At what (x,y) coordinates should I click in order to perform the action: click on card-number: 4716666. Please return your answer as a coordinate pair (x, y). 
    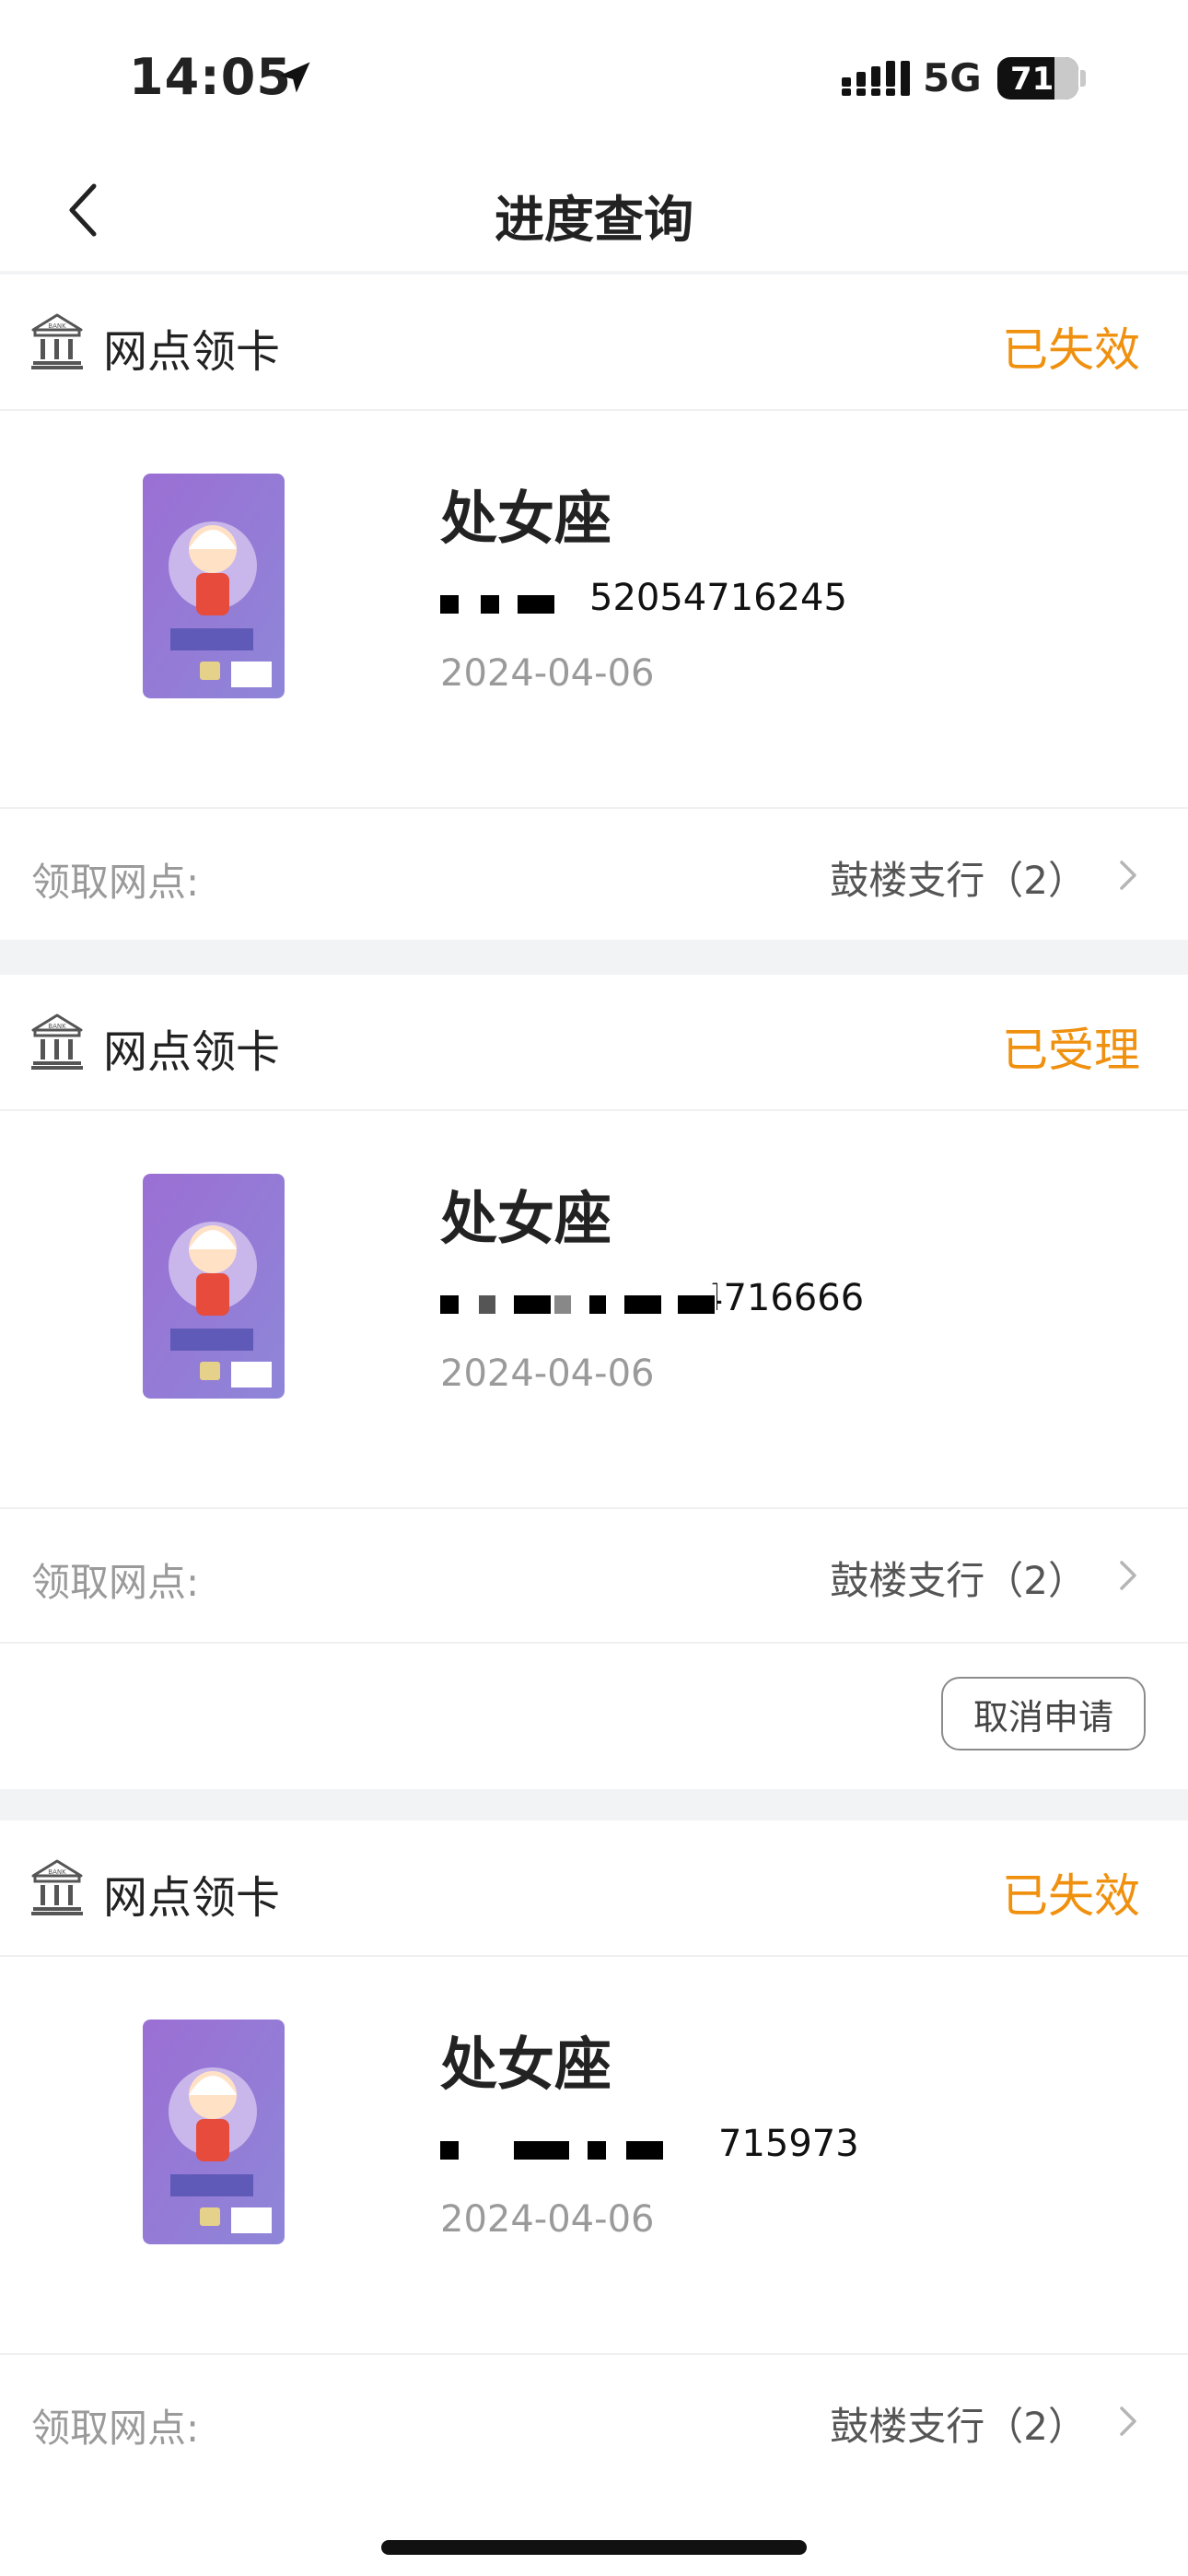
    Looking at the image, I should click on (782, 1298).